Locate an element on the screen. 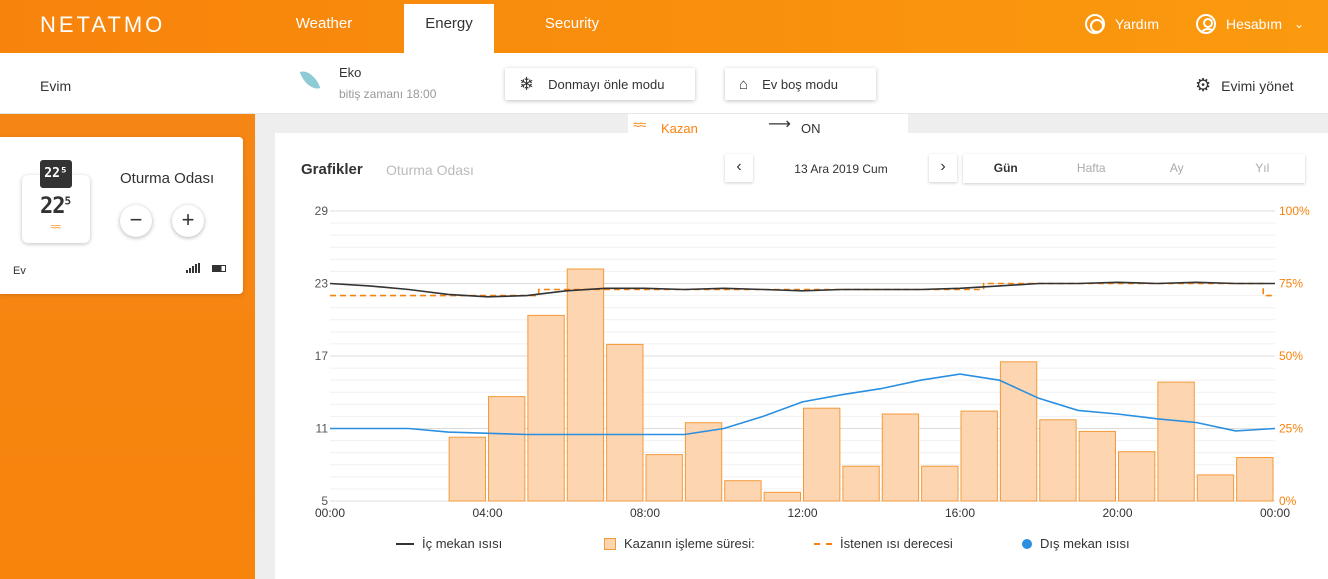  x-tick-label: 08:00 is located at coordinates (645, 513).